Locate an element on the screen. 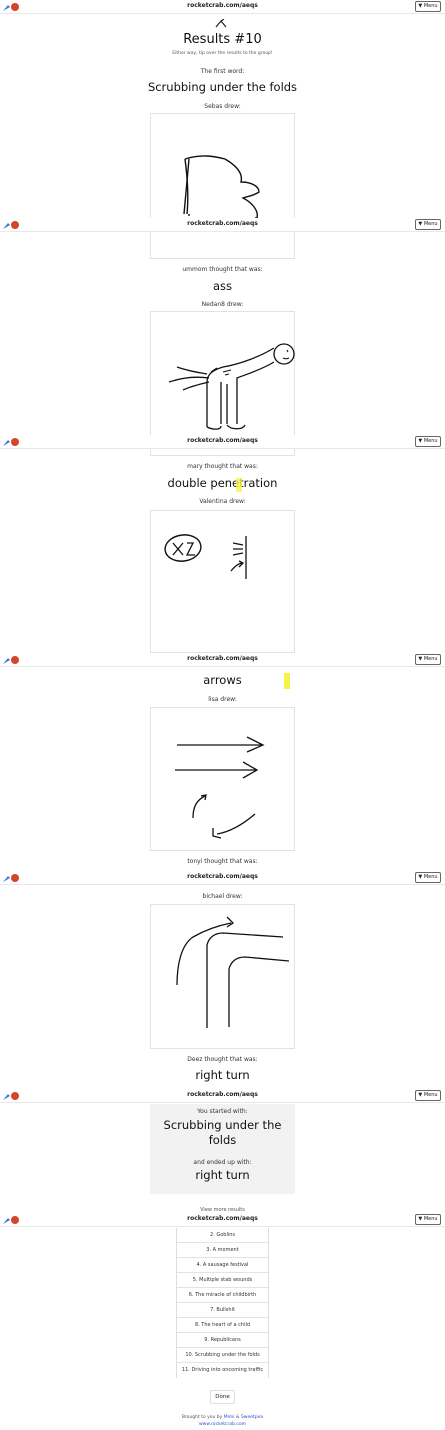 This screenshot has height=1430, width=445. list-item: 10. Scrubbing under the folds is located at coordinates (222, 1355).